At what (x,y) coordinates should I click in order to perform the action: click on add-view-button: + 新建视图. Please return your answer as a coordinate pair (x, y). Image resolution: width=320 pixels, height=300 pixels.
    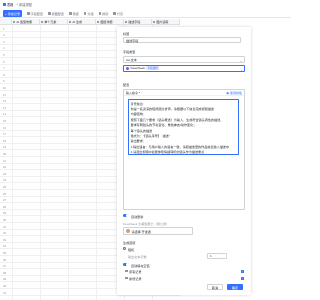
    Looking at the image, I should click on (24, 4).